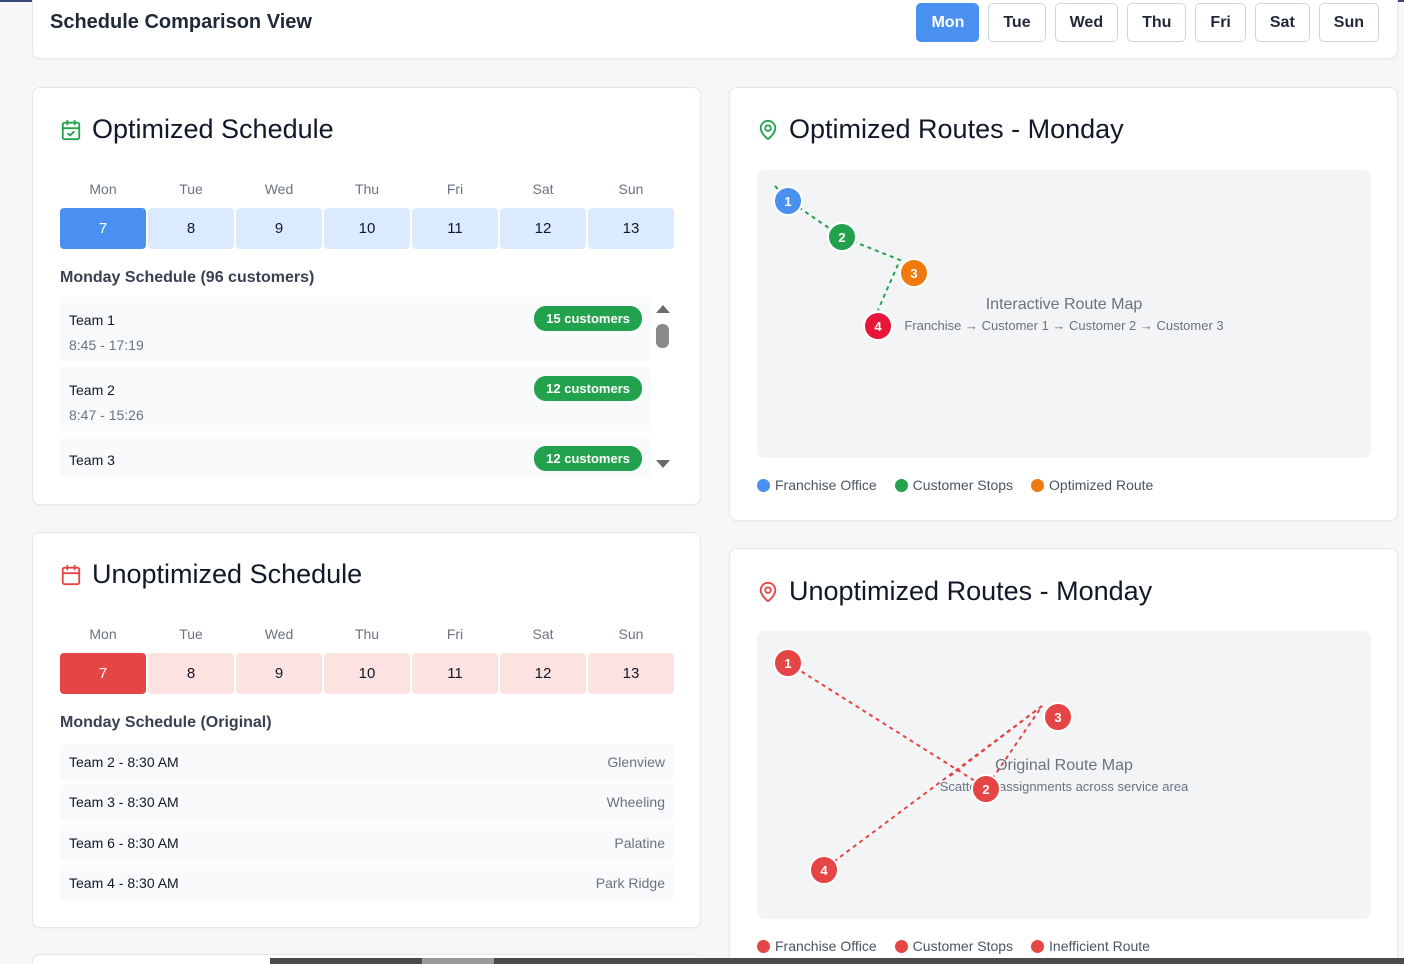 This screenshot has width=1404, height=964. What do you see at coordinates (639, 843) in the screenshot?
I see `row-location: Palatine` at bounding box center [639, 843].